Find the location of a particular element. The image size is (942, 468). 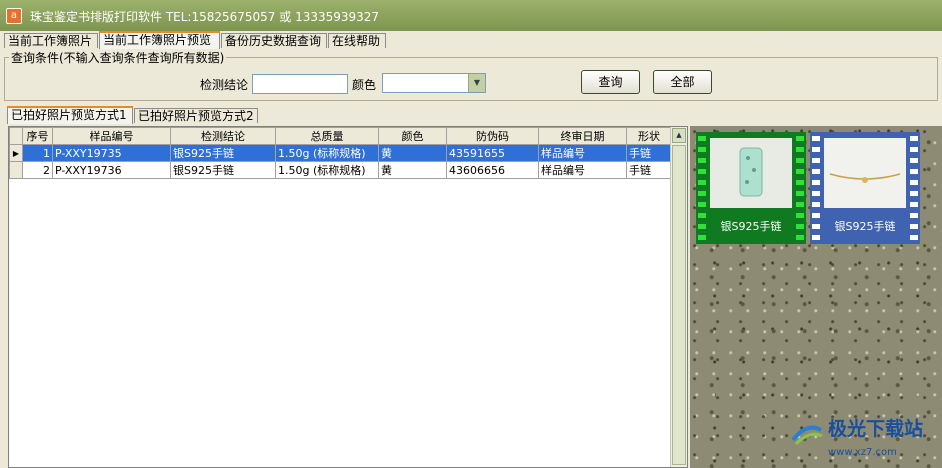

table-header-row: 序号 样品编号 检测结论 总质量 颜色 防伪码 终审日期 形状 is located at coordinates (340, 136).